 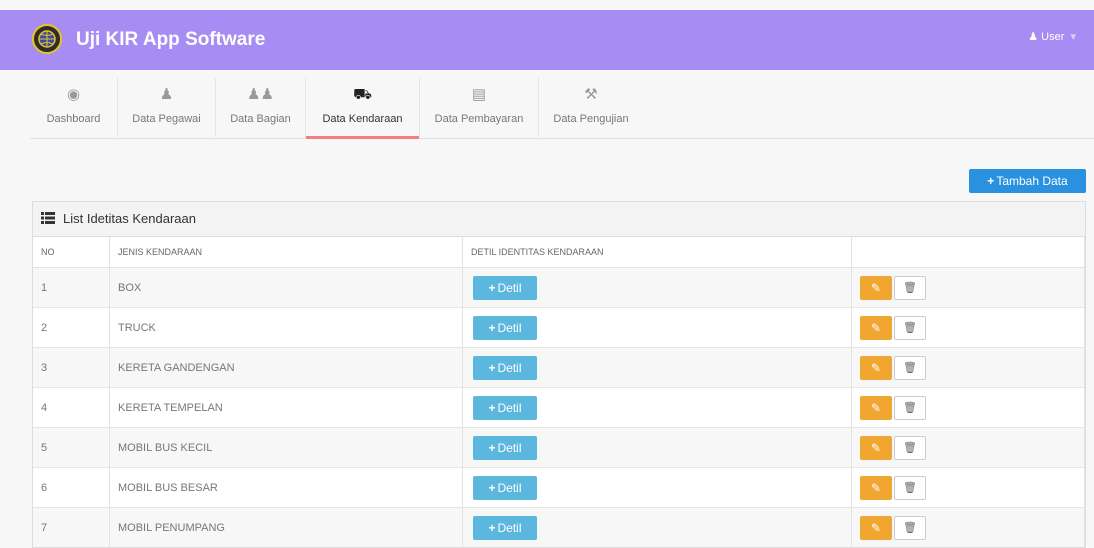 I want to click on table-row: 2 TRUCK + Detil ✎ 🗑, so click(x=559, y=327).